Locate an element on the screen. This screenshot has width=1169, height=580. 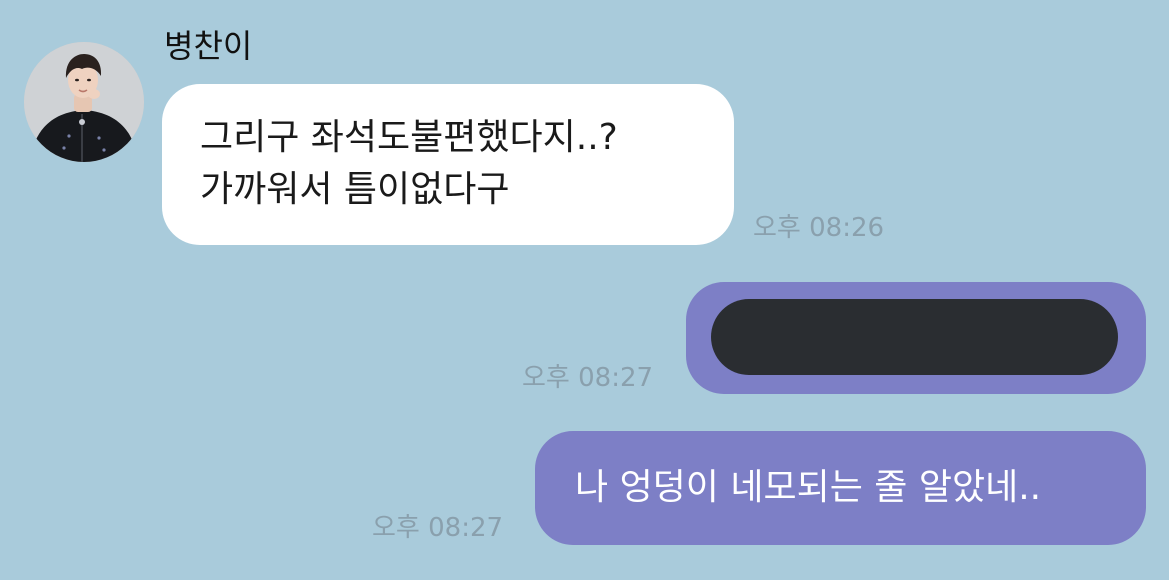
avatar-photo is located at coordinates (84, 102).